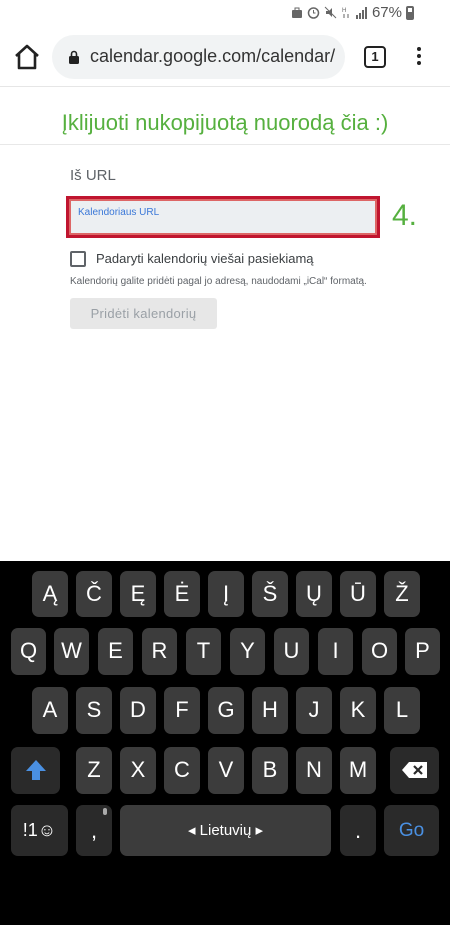 This screenshot has width=450, height=925. What do you see at coordinates (74, 57) in the screenshot?
I see `lock-icon` at bounding box center [74, 57].